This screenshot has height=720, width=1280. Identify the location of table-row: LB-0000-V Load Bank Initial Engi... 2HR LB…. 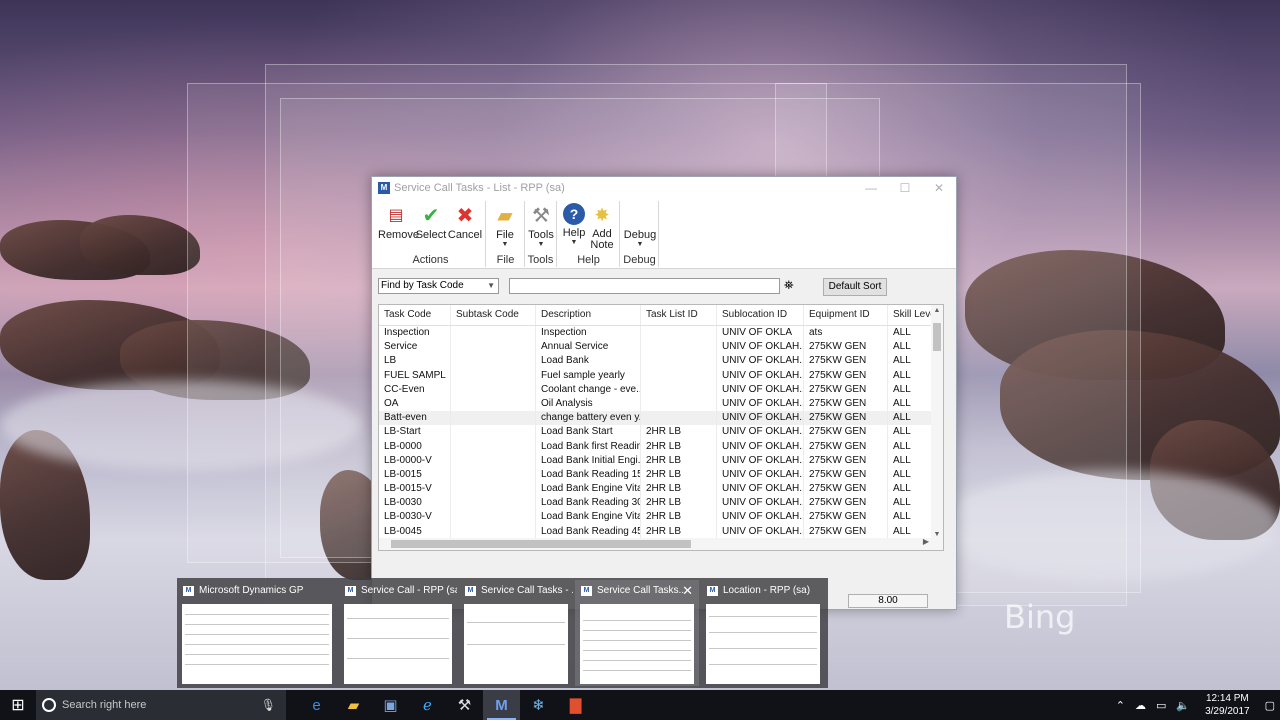
(661, 460).